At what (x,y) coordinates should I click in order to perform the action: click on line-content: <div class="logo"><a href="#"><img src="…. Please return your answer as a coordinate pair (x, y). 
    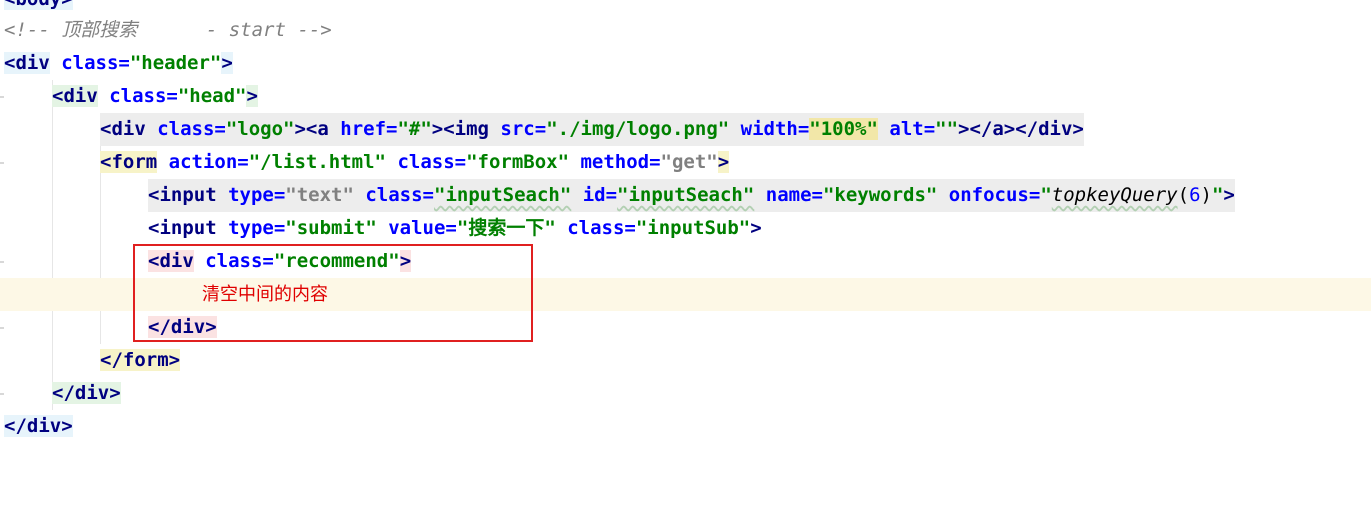
    Looking at the image, I should click on (592, 129).